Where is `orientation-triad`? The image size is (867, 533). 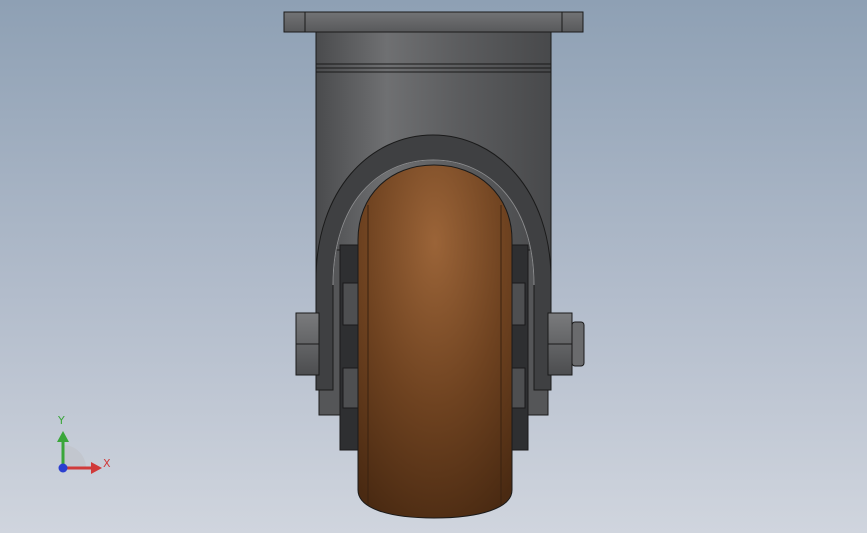
orientation-triad is located at coordinates (79, 452).